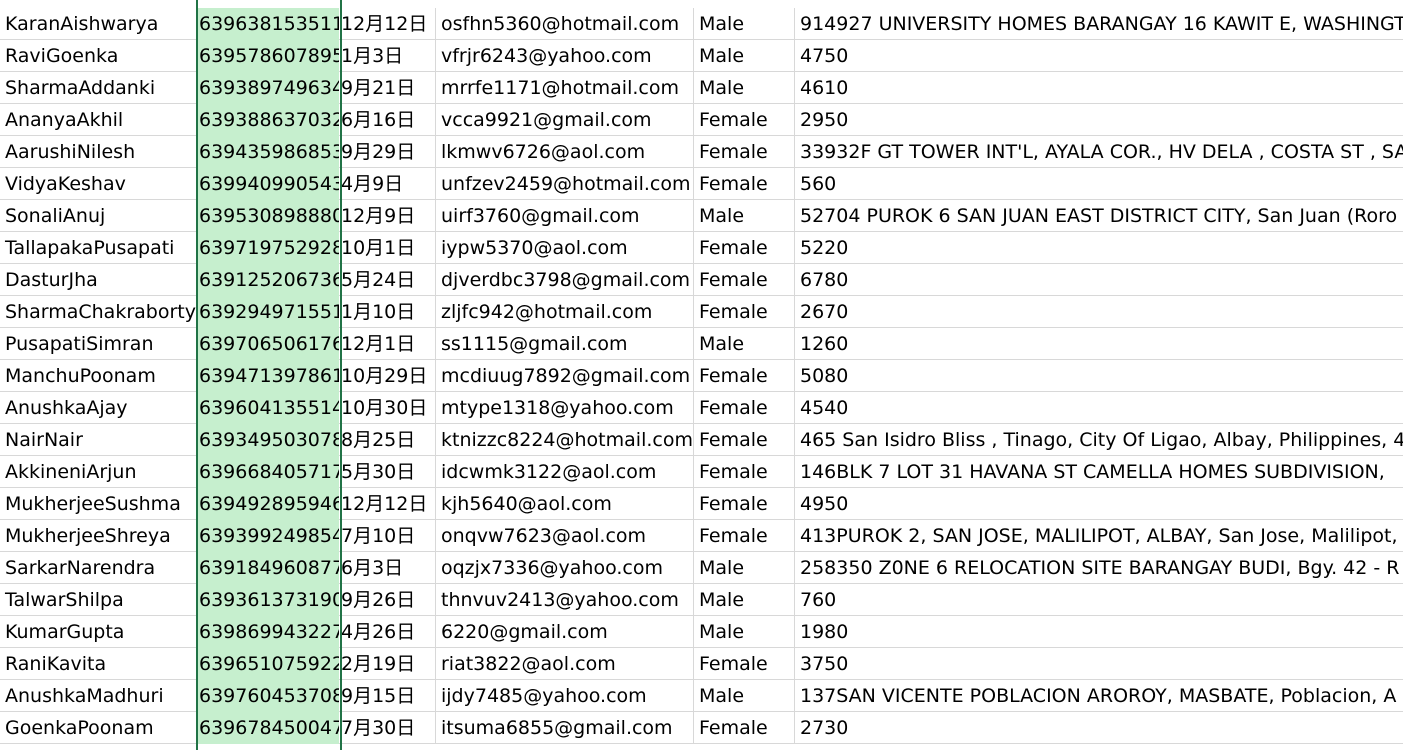 The image size is (1403, 750). I want to click on cell-name: MukherjeeShreya, so click(98, 536).